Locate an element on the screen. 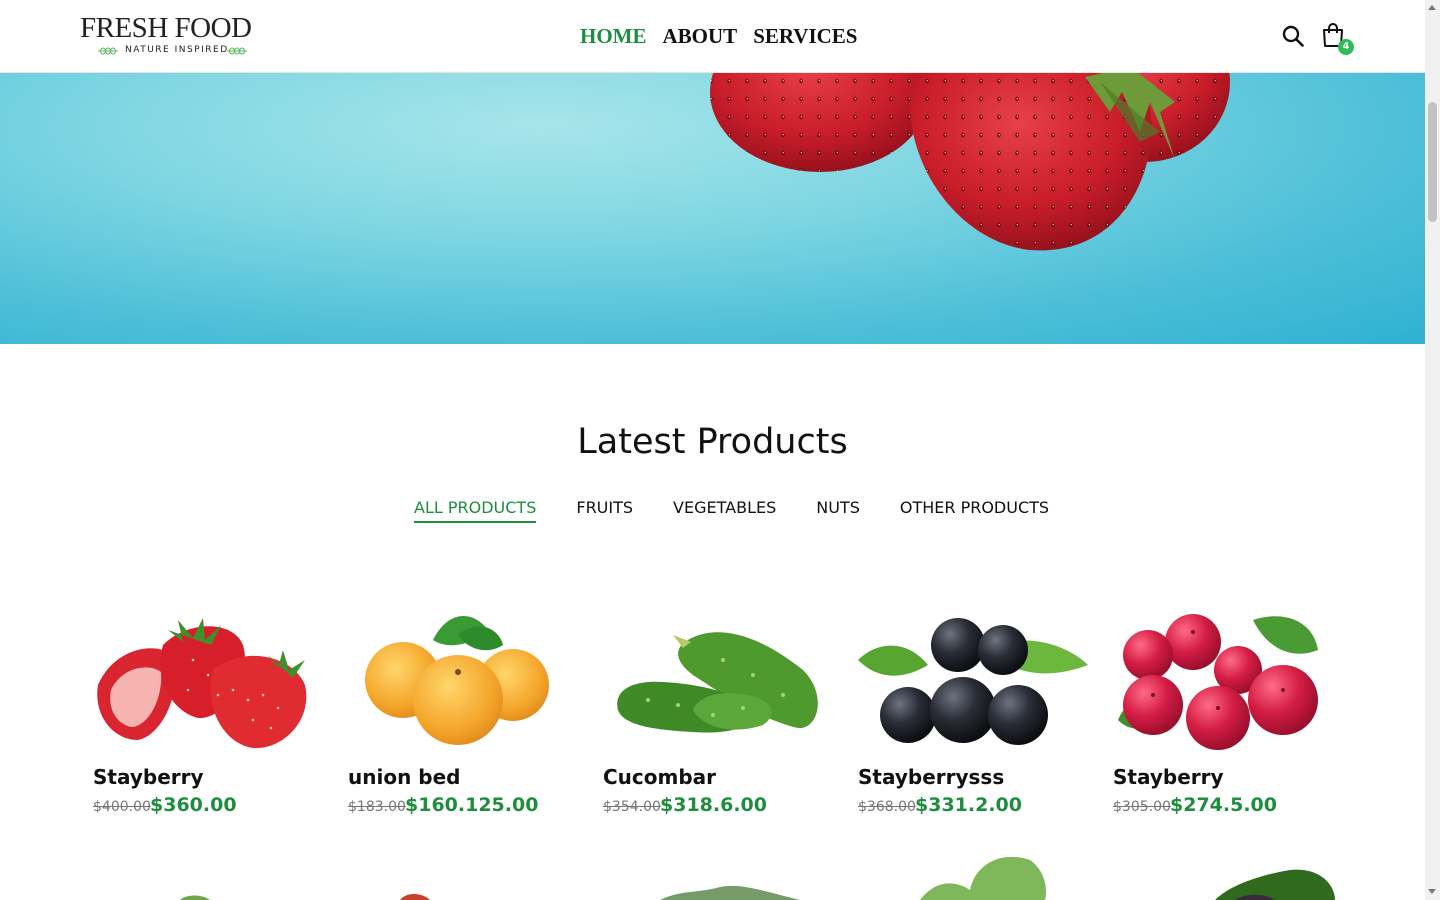 The image size is (1440, 900). product-card: Stayberrysss $368.00 $331.2.00 is located at coordinates (973, 715).